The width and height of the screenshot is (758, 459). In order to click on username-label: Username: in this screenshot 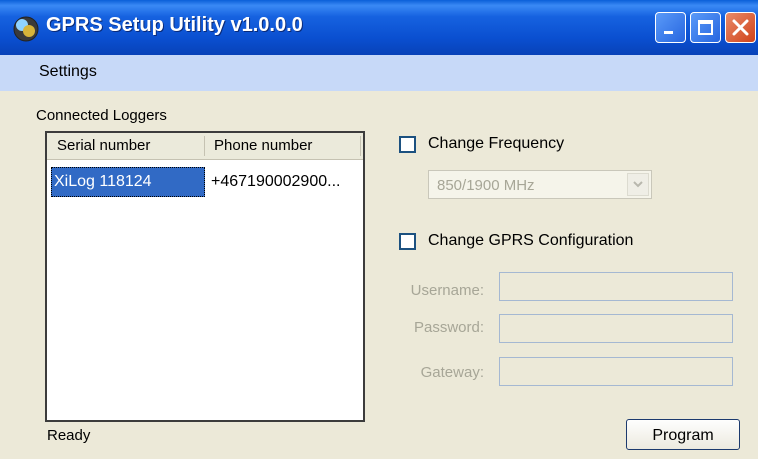, I will do `click(447, 290)`.